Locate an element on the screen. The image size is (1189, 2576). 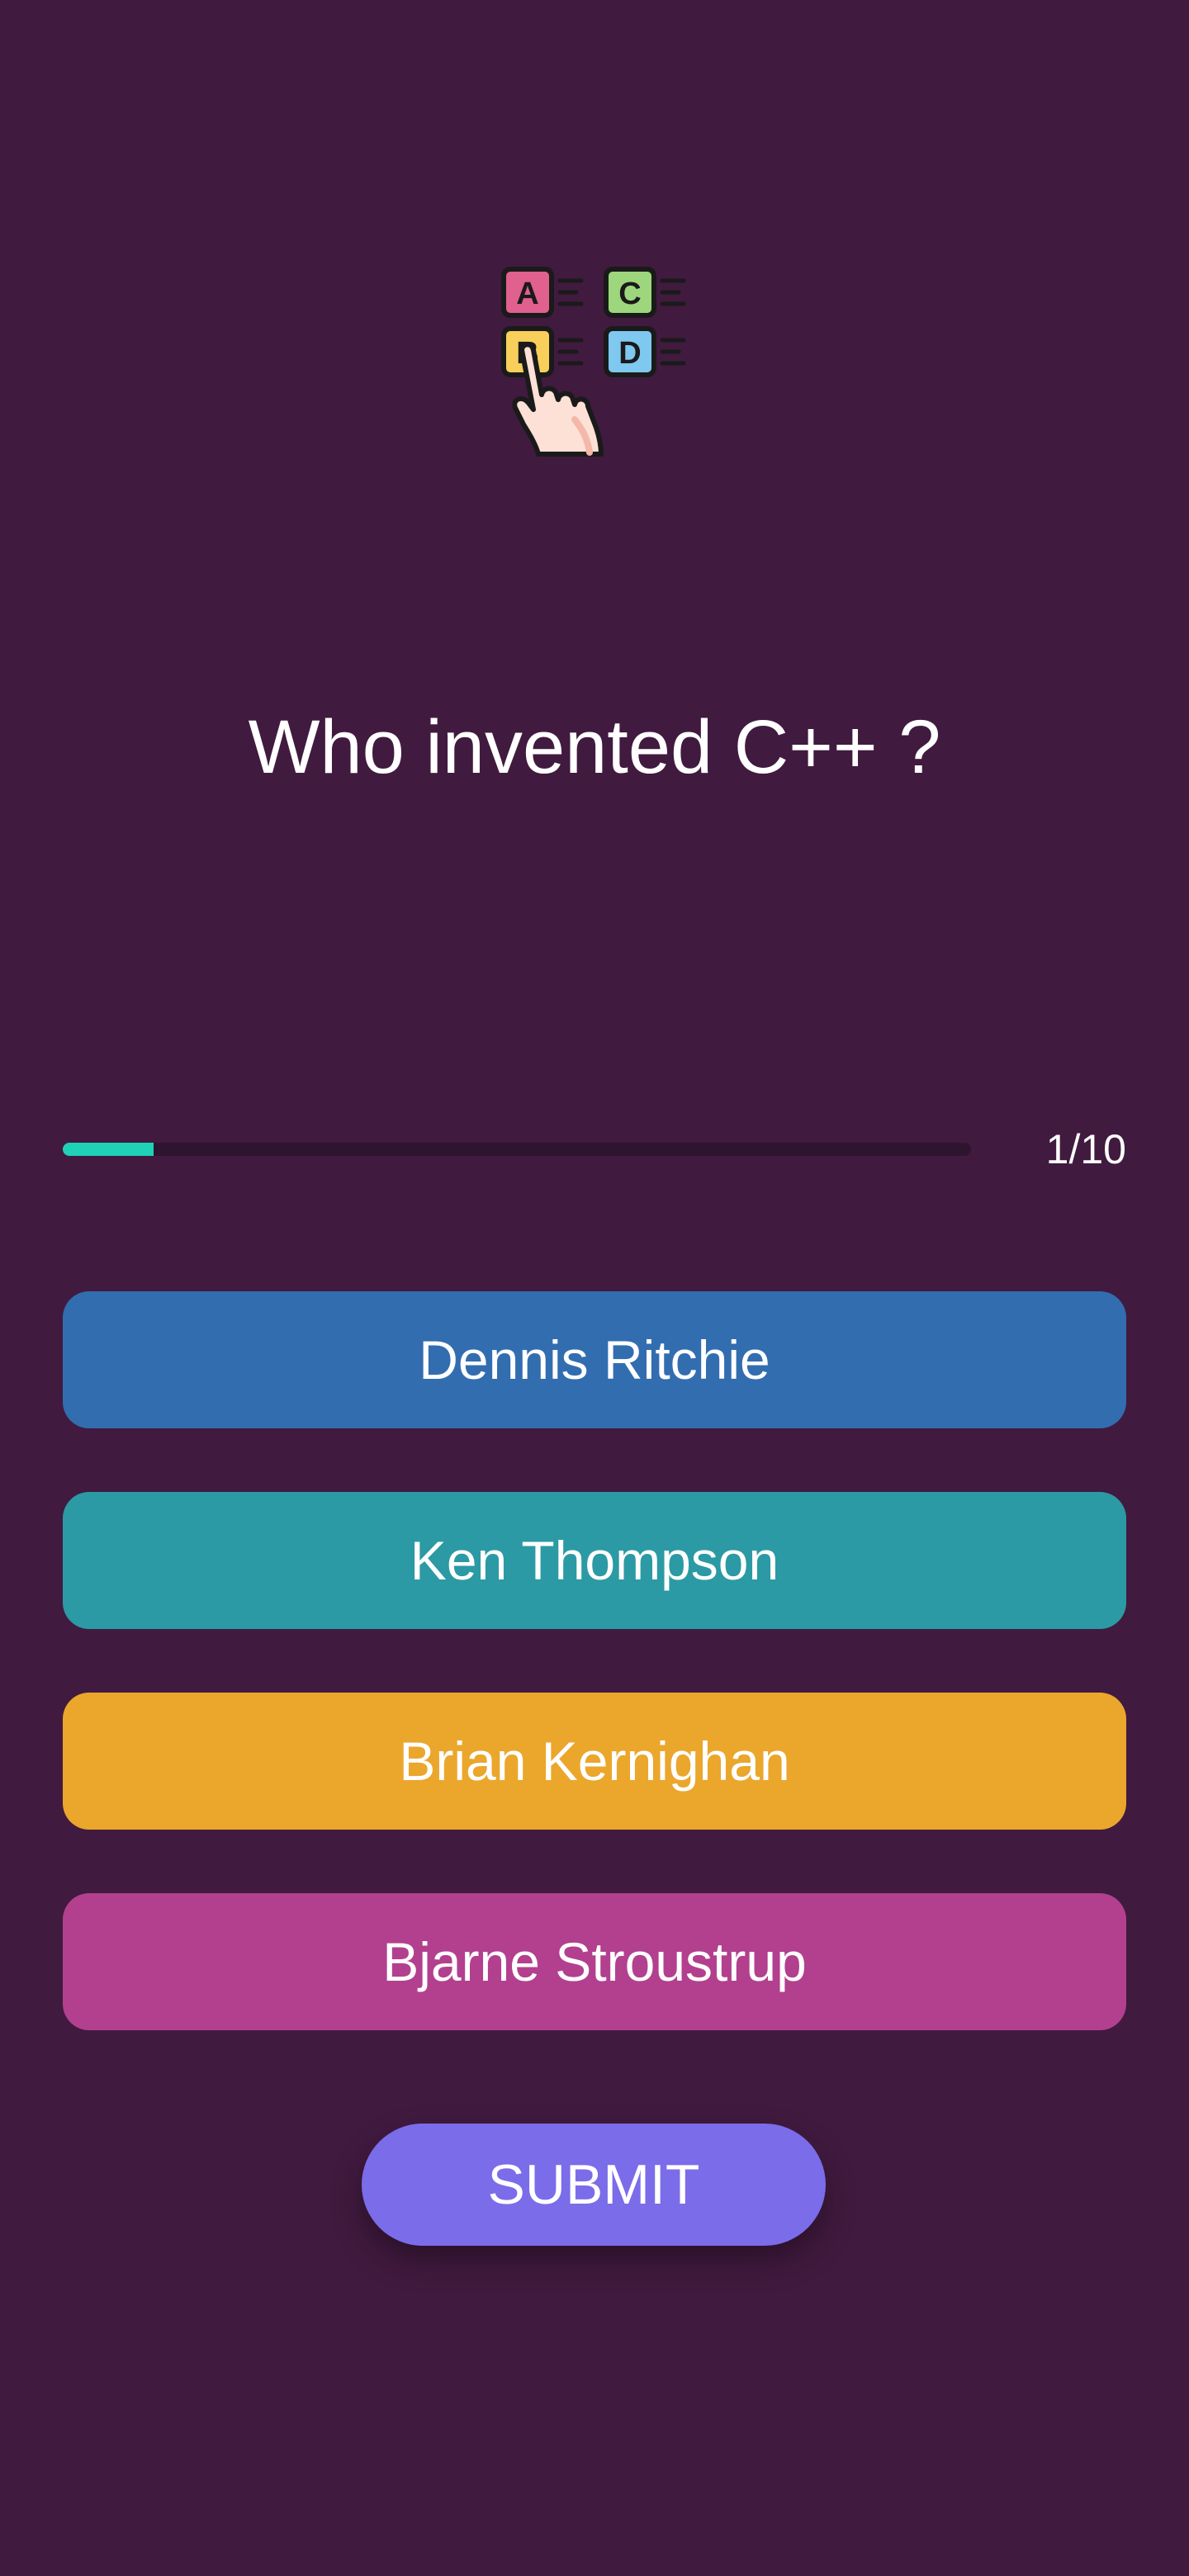
answer-option-1: Dennis Ritchie is located at coordinates (594, 1359).